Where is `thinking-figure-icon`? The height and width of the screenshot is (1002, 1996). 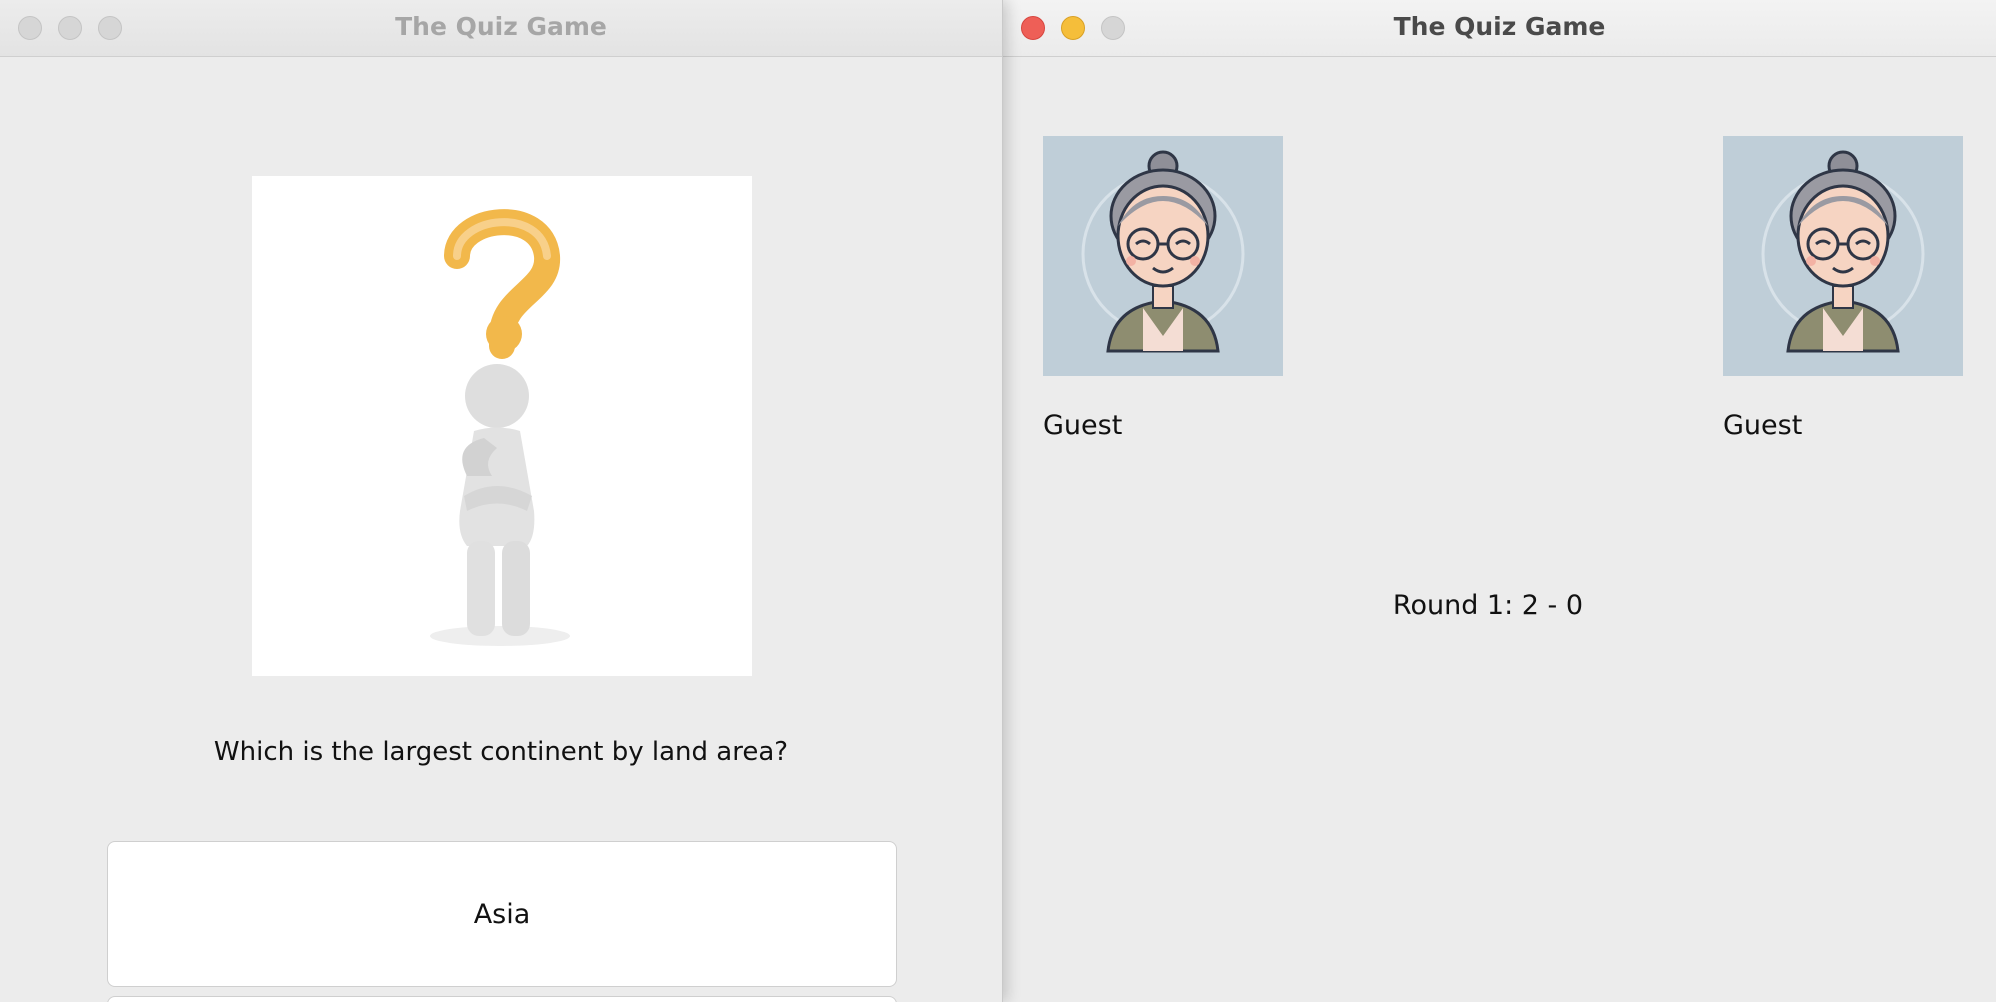
thinking-figure-icon is located at coordinates (500, 427).